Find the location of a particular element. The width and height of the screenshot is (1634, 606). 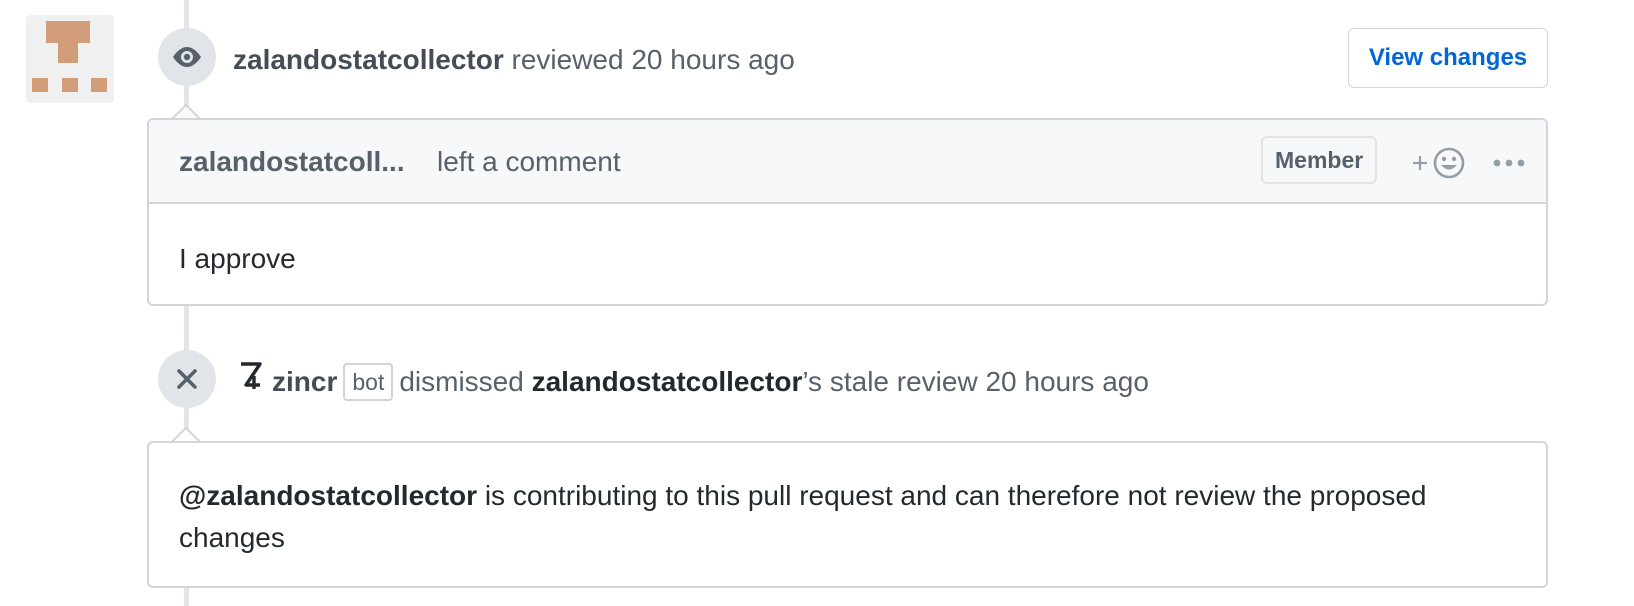

kebab-horizontal-icon is located at coordinates (1509, 163).